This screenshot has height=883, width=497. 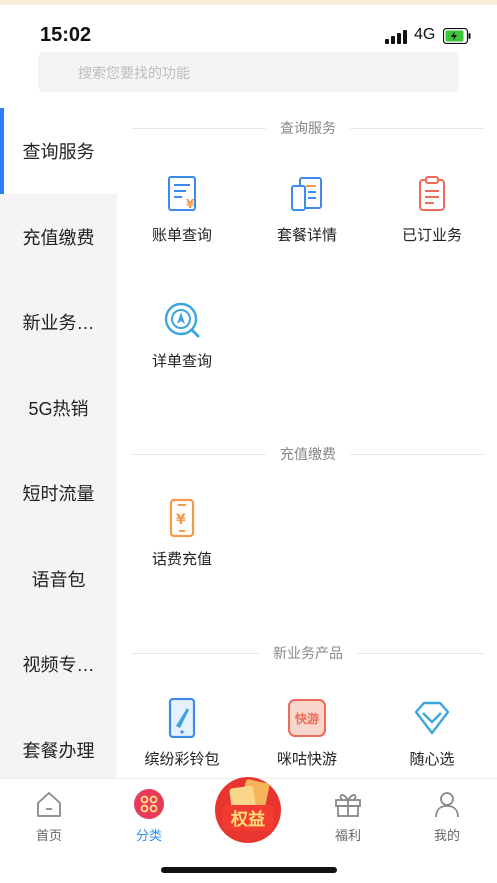 What do you see at coordinates (248, 2) in the screenshot?
I see `top-accent-bar` at bounding box center [248, 2].